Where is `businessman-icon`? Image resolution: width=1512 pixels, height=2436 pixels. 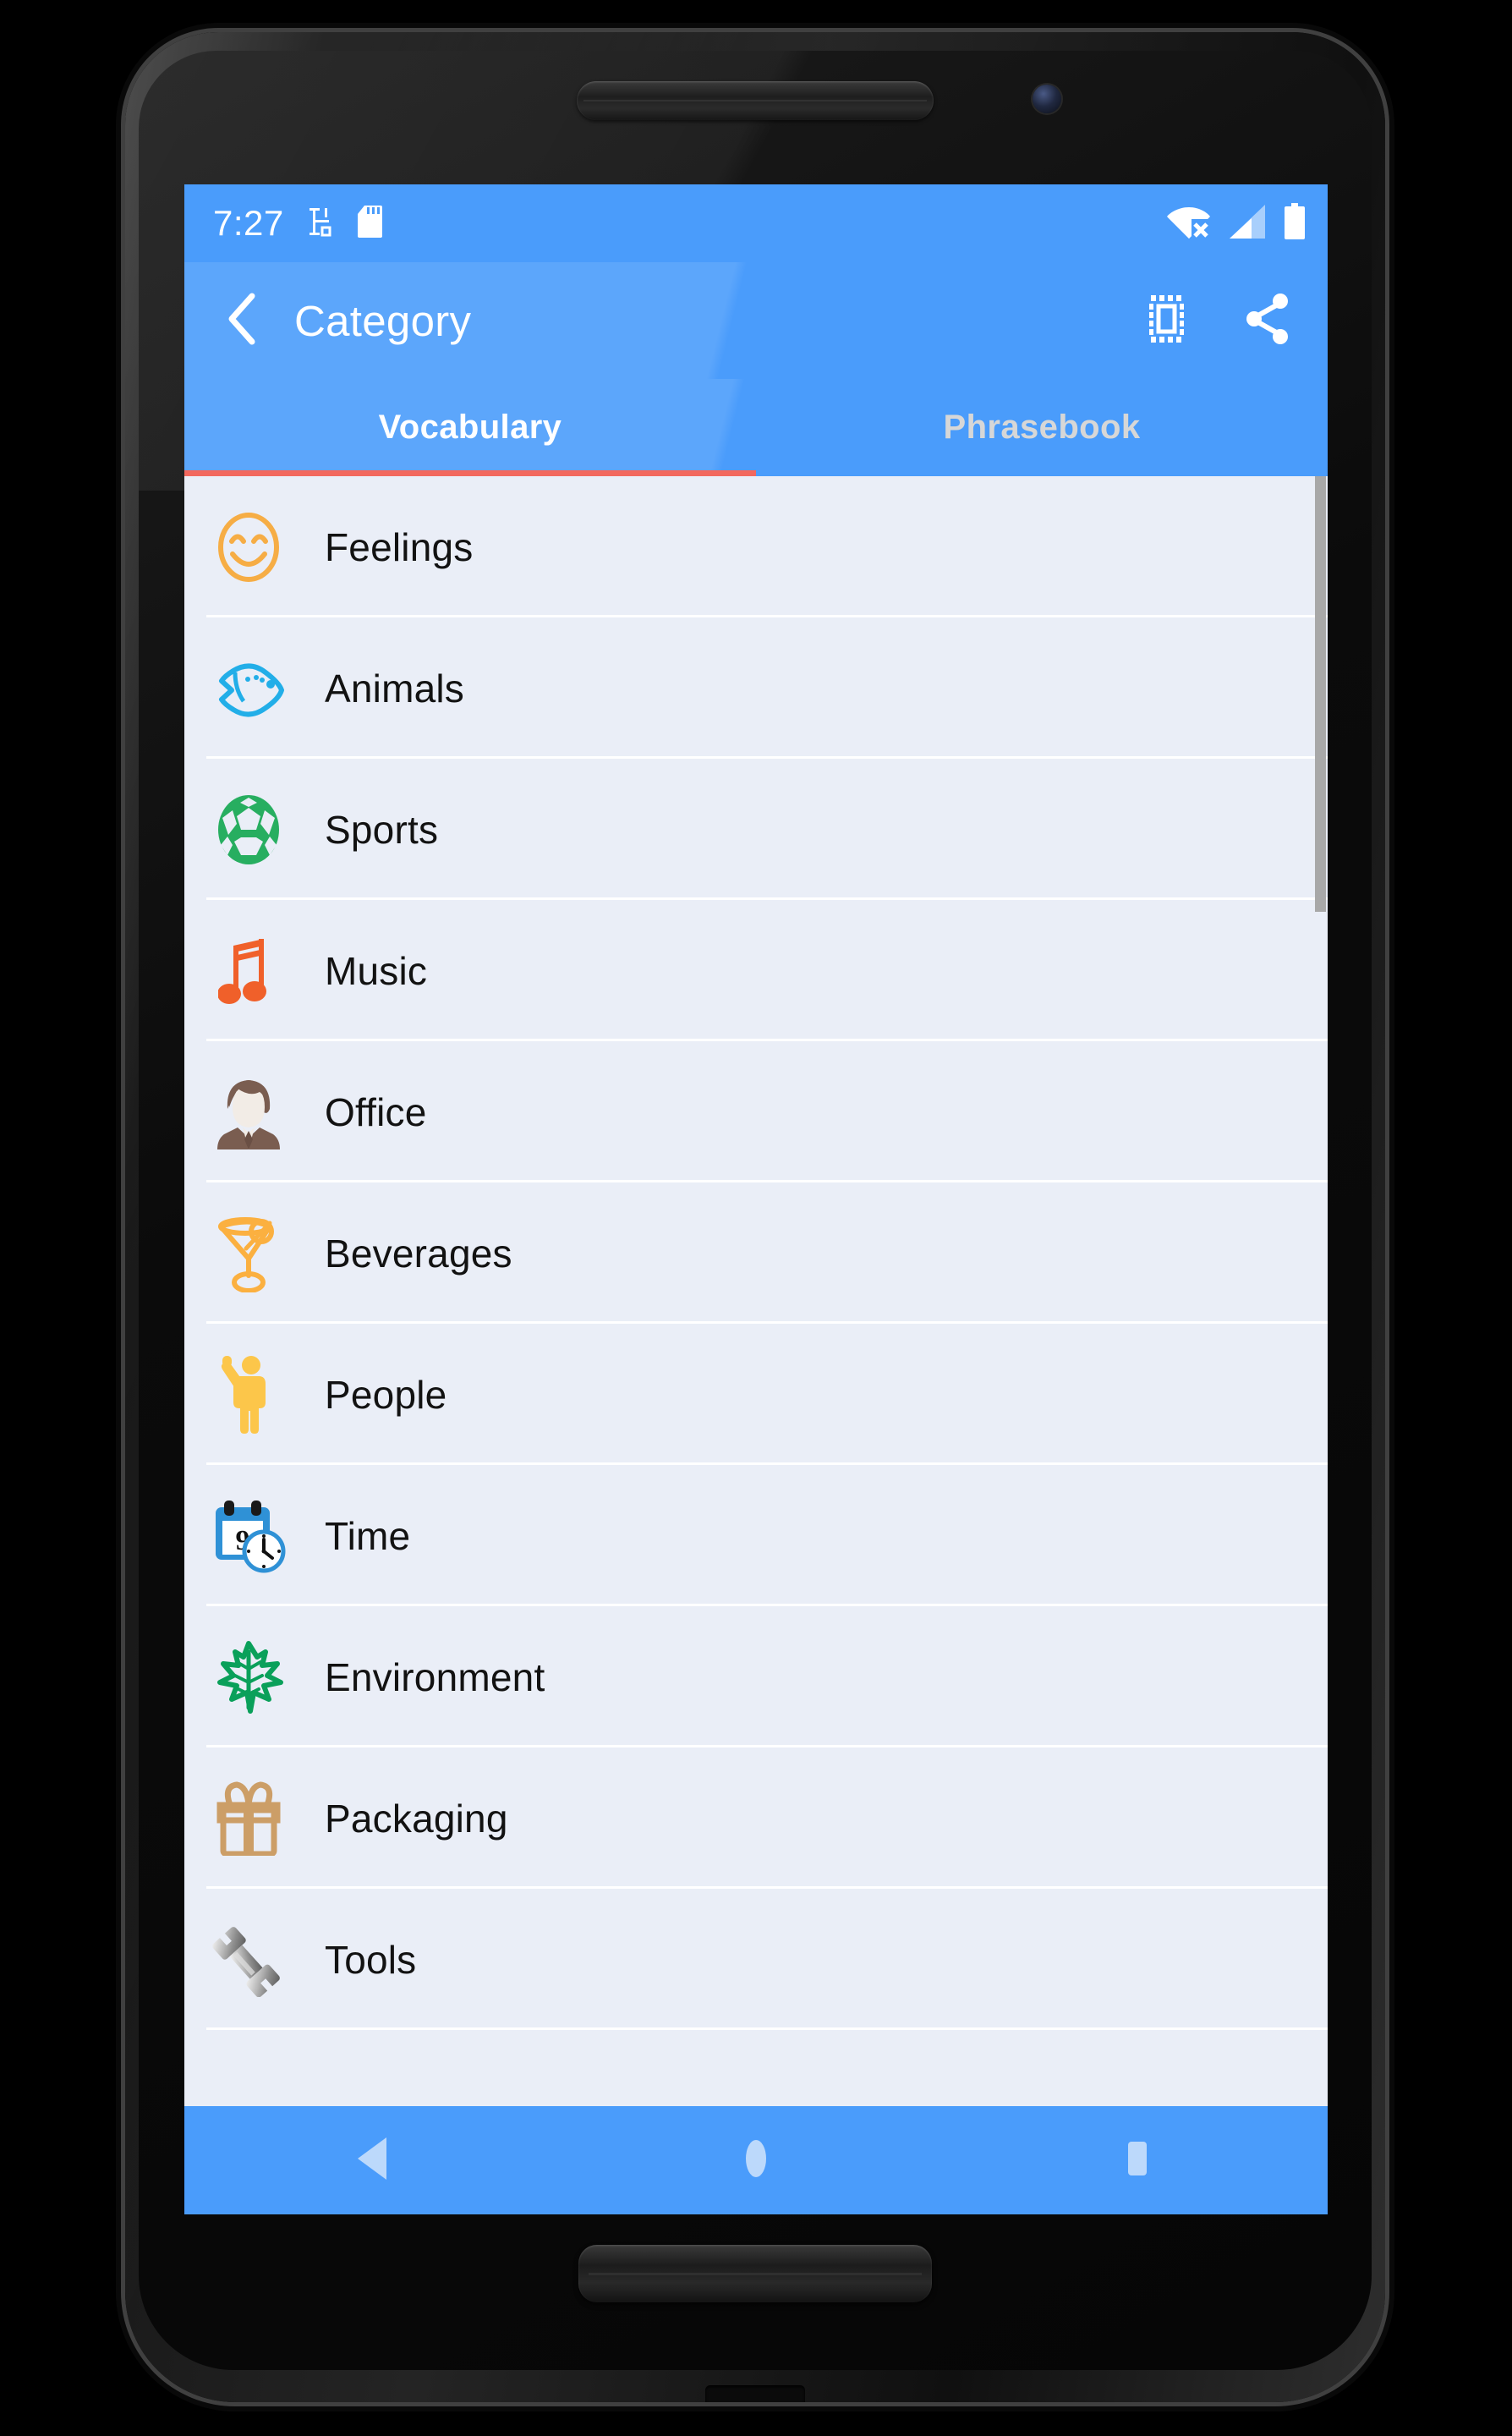
businessman-icon is located at coordinates (249, 1112).